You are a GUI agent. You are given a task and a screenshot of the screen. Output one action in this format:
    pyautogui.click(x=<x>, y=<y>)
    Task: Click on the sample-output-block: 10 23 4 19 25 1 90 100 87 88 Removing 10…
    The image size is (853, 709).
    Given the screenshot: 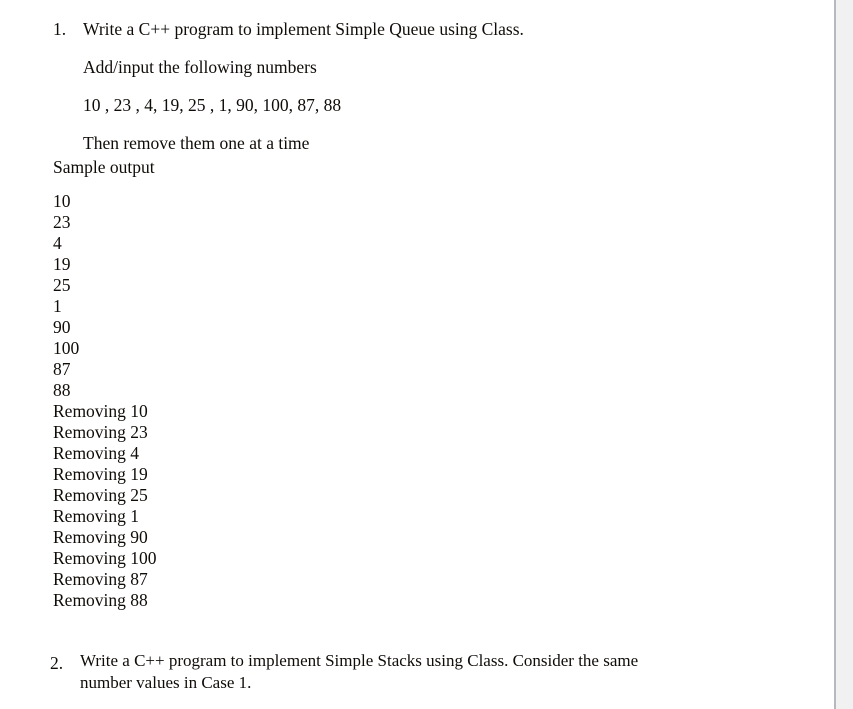 What is the action you would take?
    pyautogui.click(x=105, y=401)
    